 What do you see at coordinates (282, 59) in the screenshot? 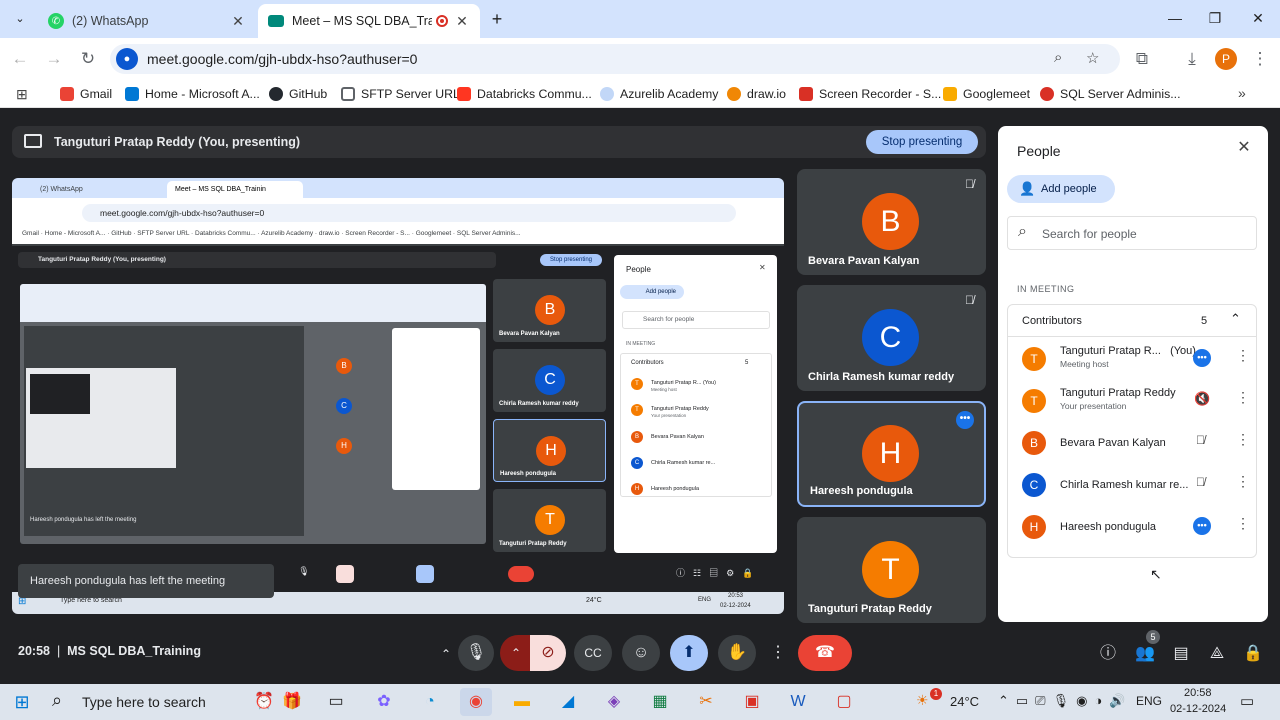
I see `url-text: meet.google.com/gjh-ubdx-hso?authuser=0` at bounding box center [282, 59].